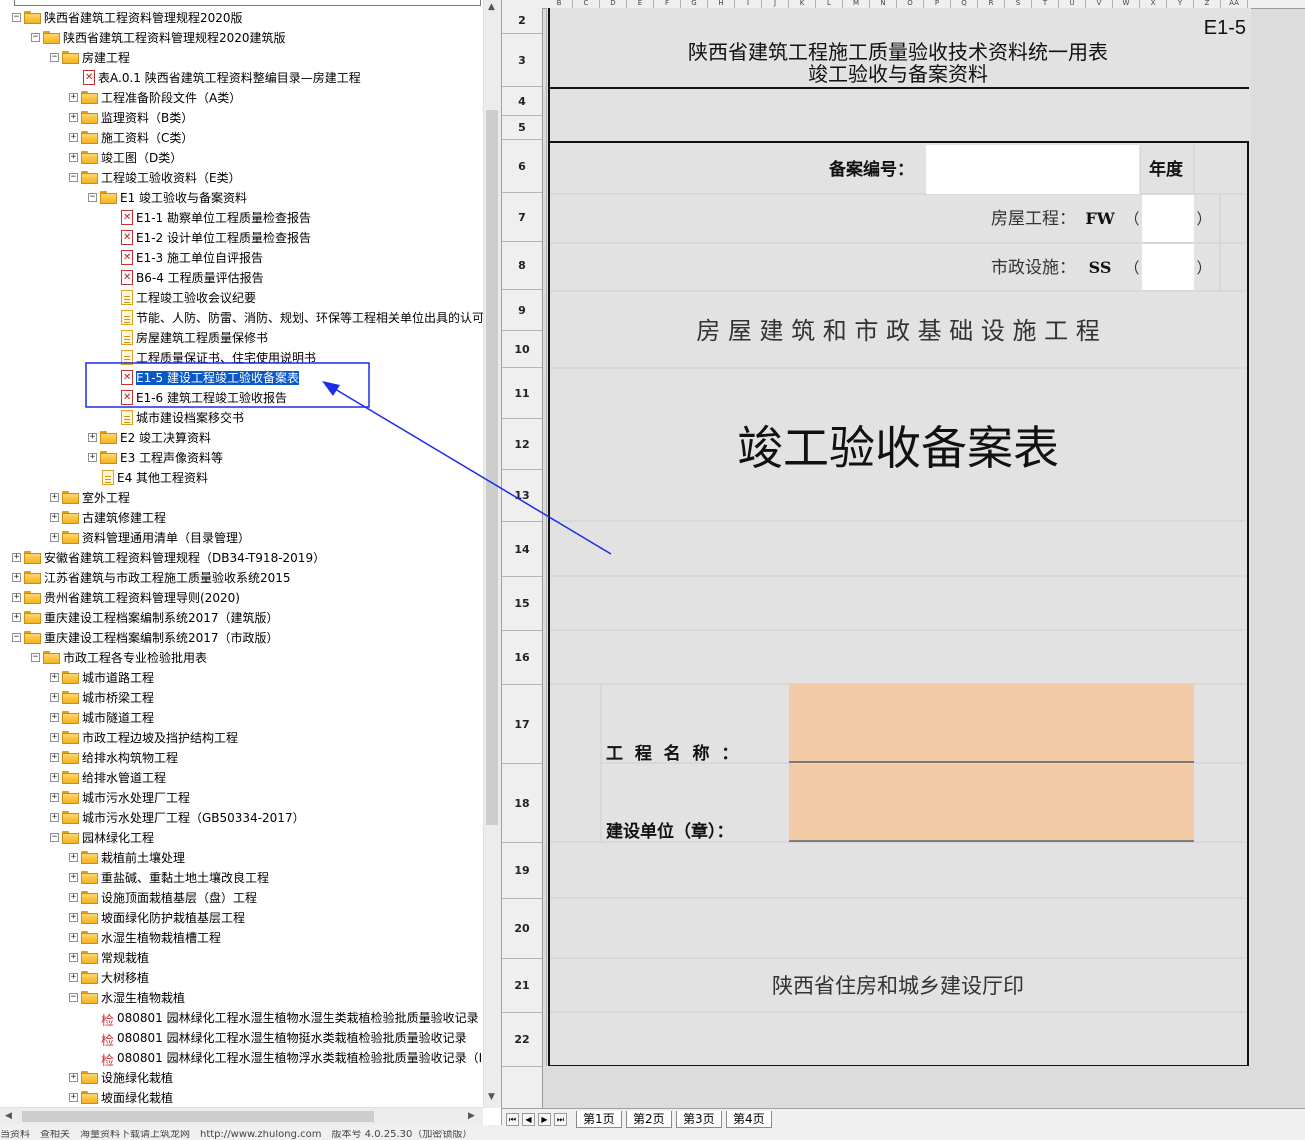 The height and width of the screenshot is (1140, 1305). I want to click on tree-item: E1-2 设计单位工程质量检查报告, so click(240, 238).